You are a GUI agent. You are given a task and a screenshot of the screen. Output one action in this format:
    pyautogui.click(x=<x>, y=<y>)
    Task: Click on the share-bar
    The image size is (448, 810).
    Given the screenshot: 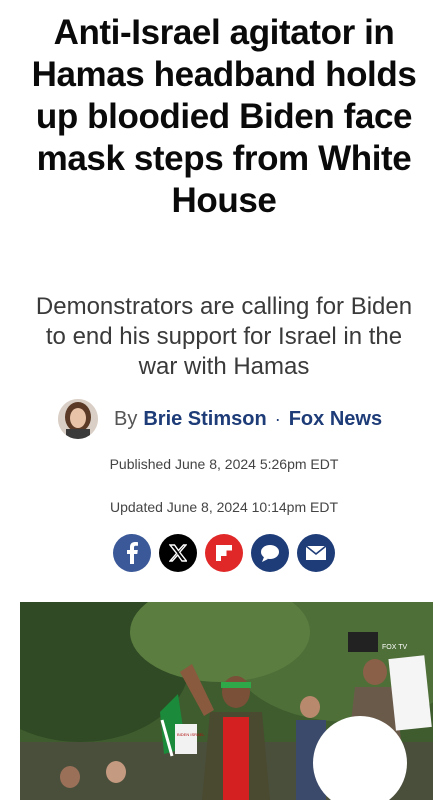 What is the action you would take?
    pyautogui.click(x=224, y=553)
    